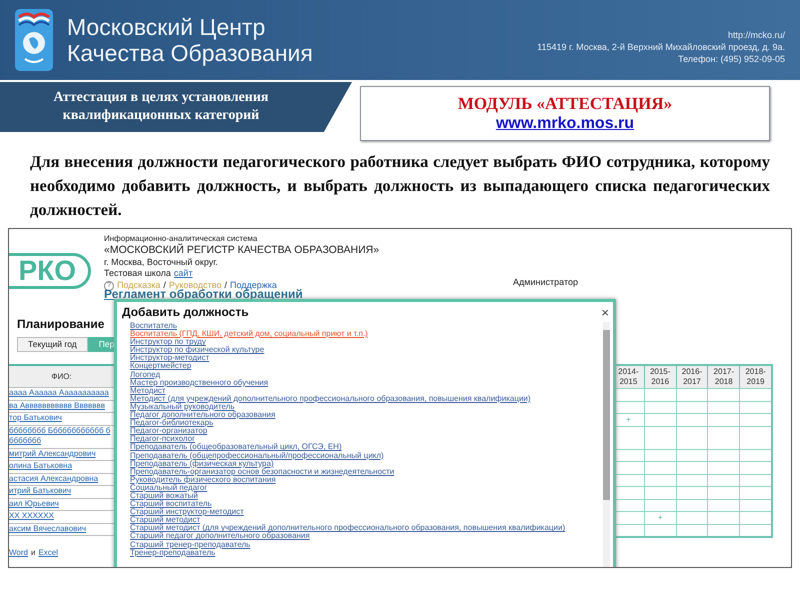 The height and width of the screenshot is (600, 800). I want to click on section-title: Аттестация в целях установления, so click(161, 98).